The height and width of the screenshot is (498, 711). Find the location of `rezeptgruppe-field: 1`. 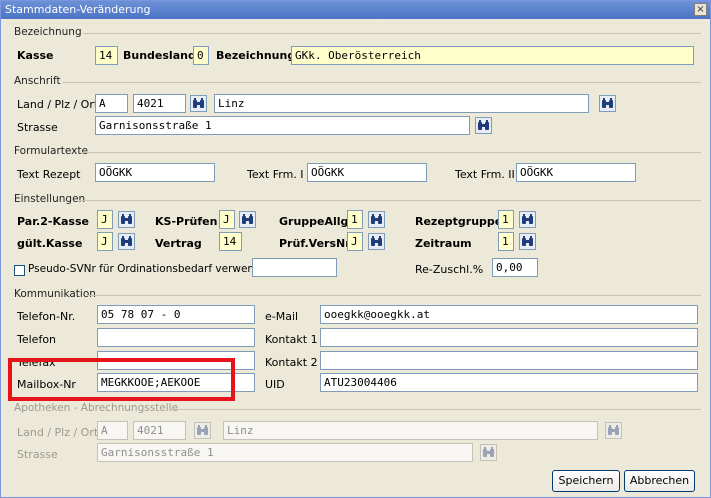

rezeptgruppe-field: 1 is located at coordinates (506, 219).